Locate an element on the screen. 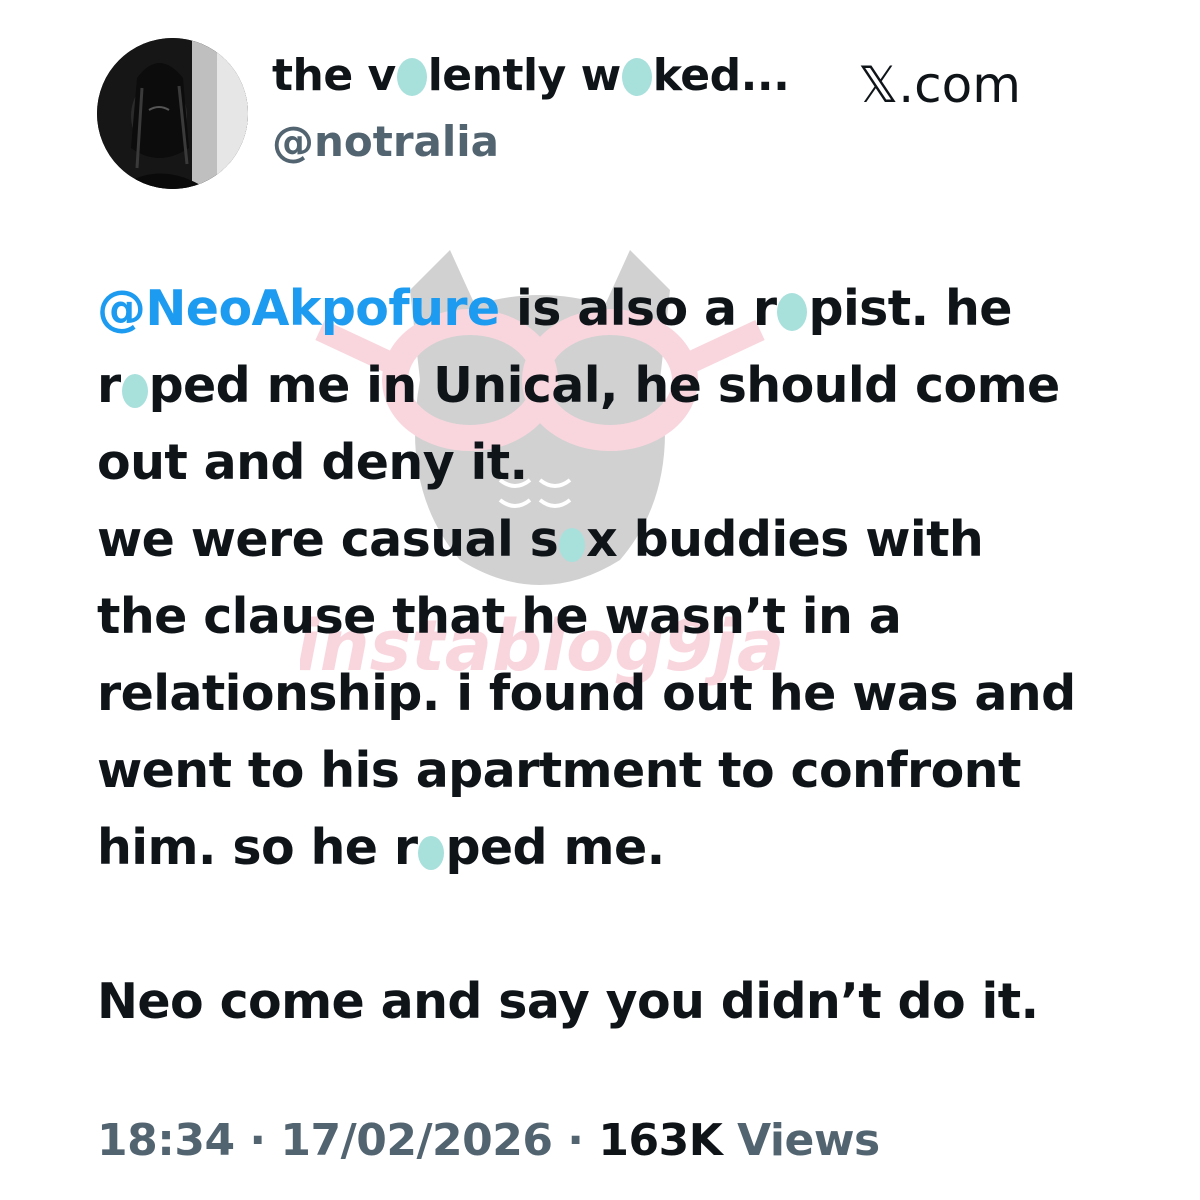 This screenshot has height=1200, width=1200. tweet-text-segment: ped me. is located at coordinates (555, 847).